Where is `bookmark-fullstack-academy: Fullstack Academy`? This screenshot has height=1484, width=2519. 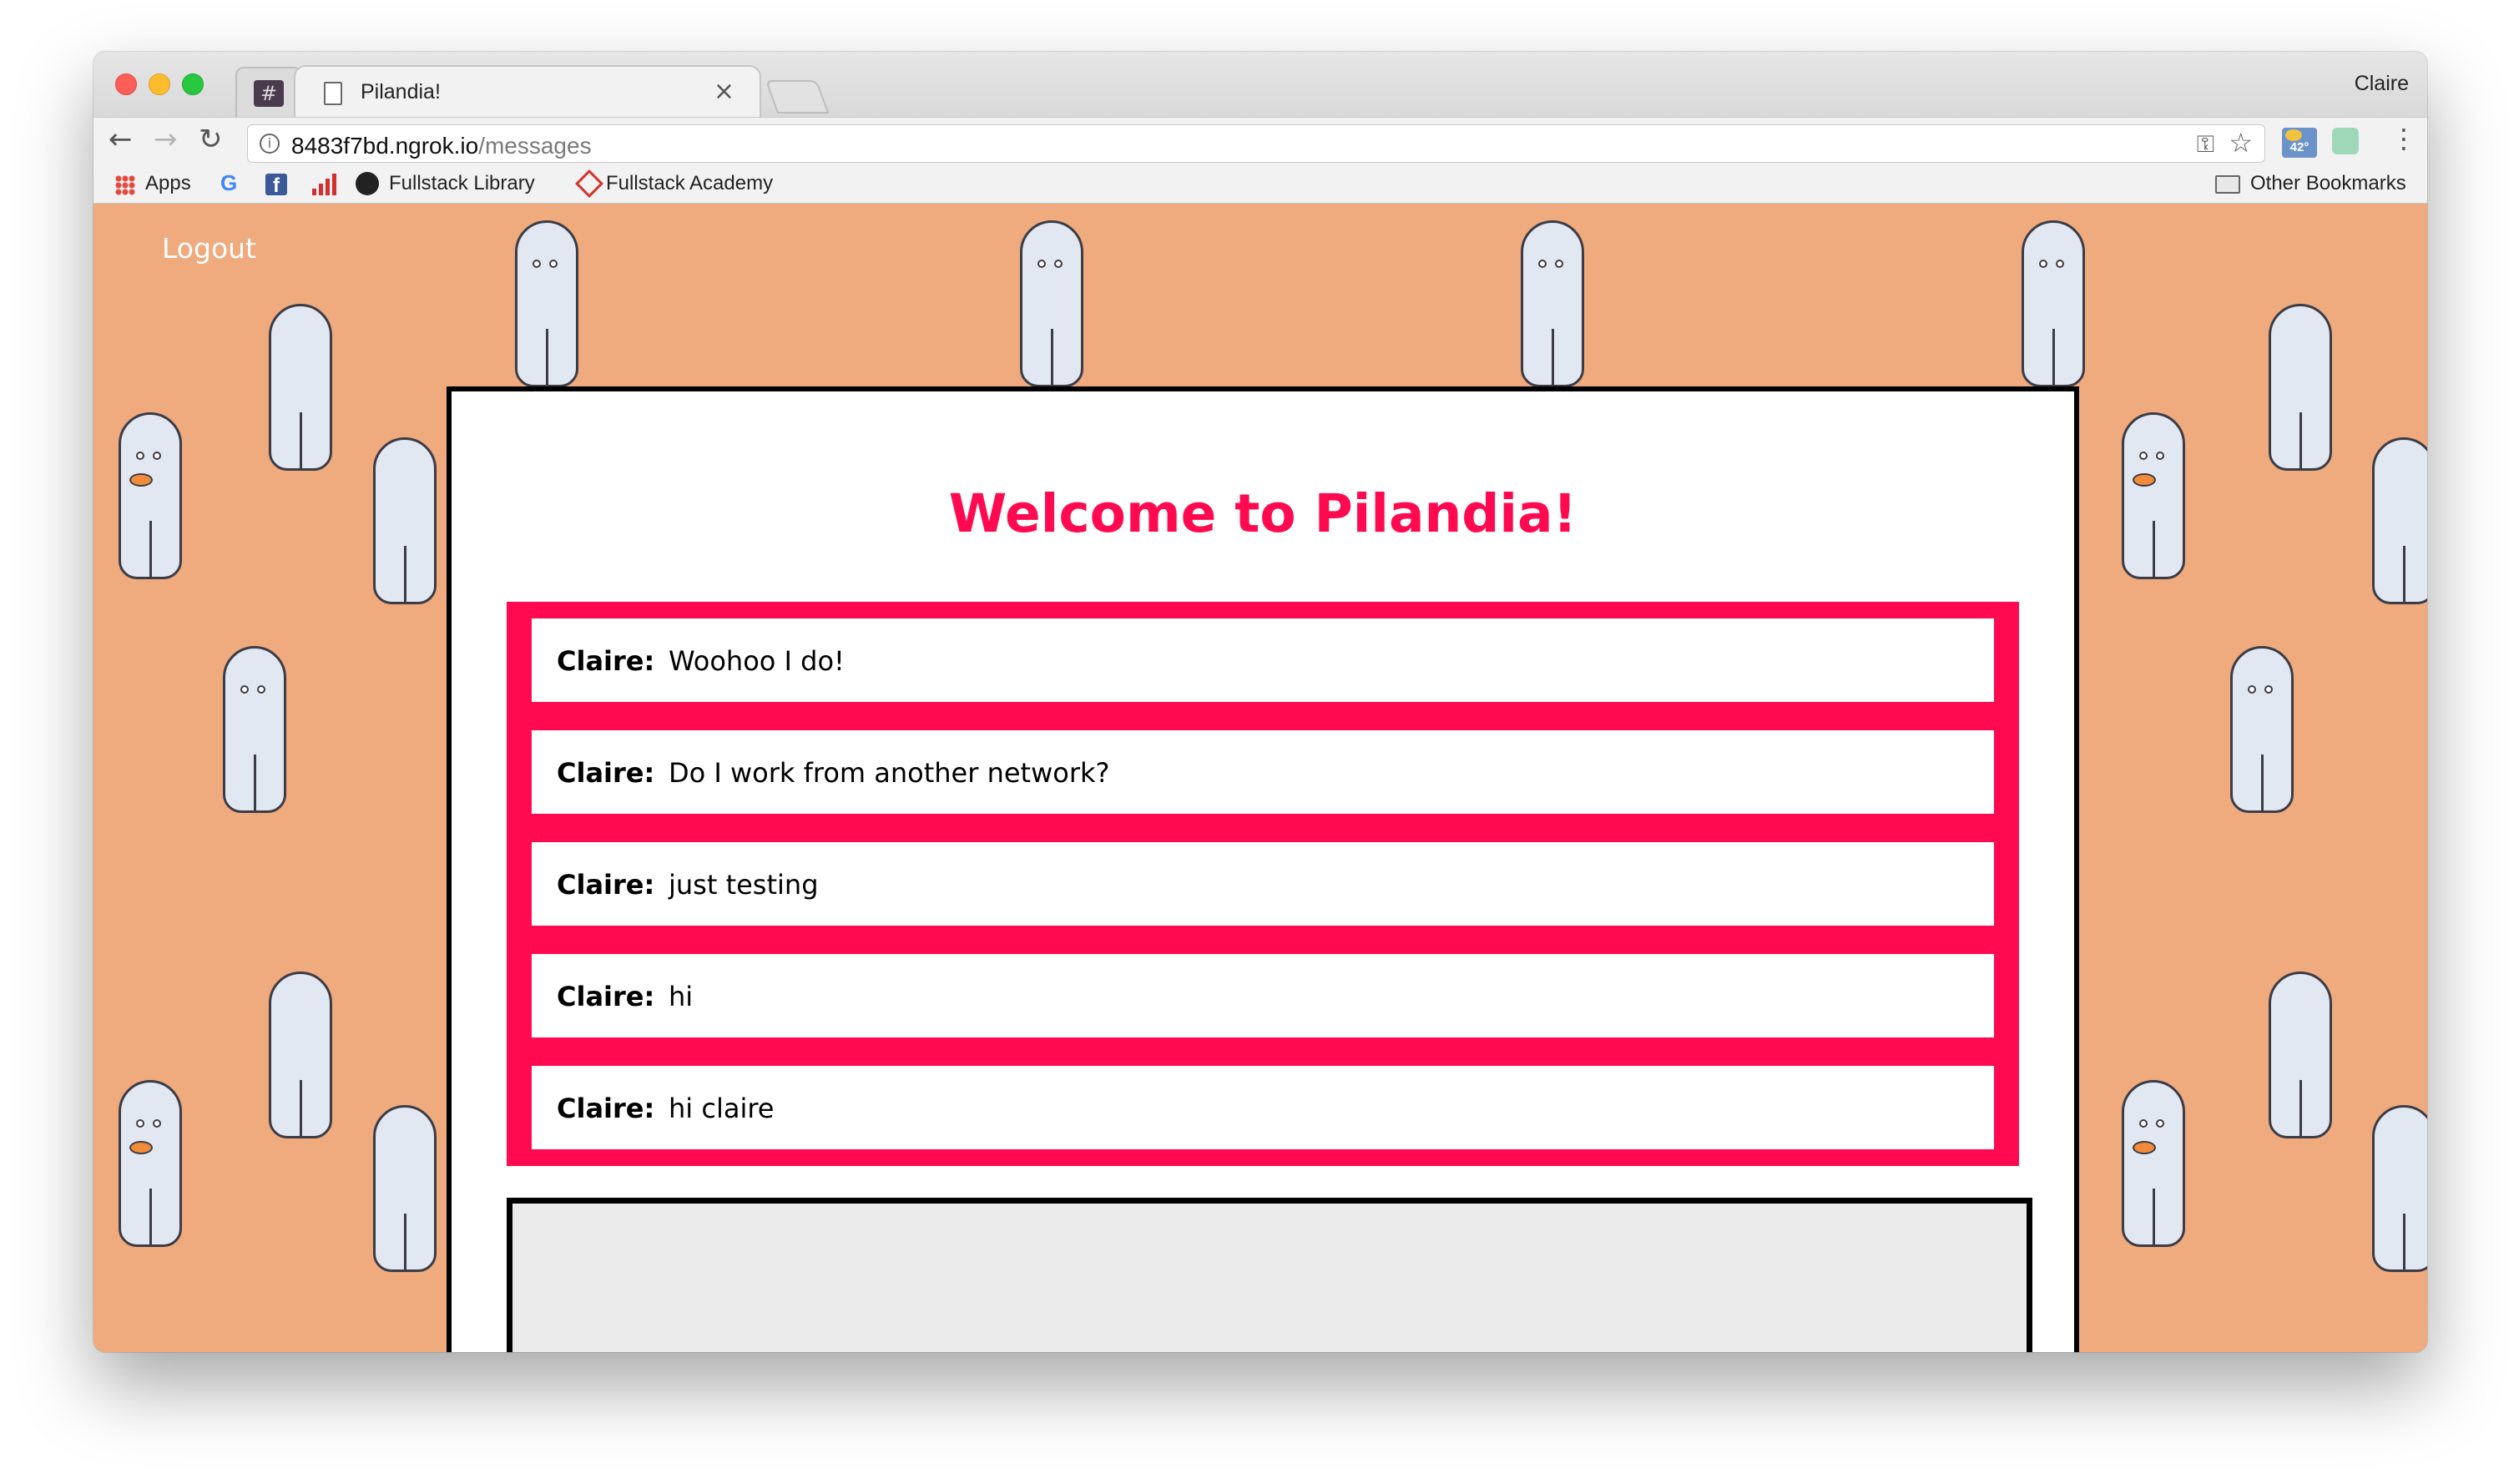 bookmark-fullstack-academy: Fullstack Academy is located at coordinates (690, 183).